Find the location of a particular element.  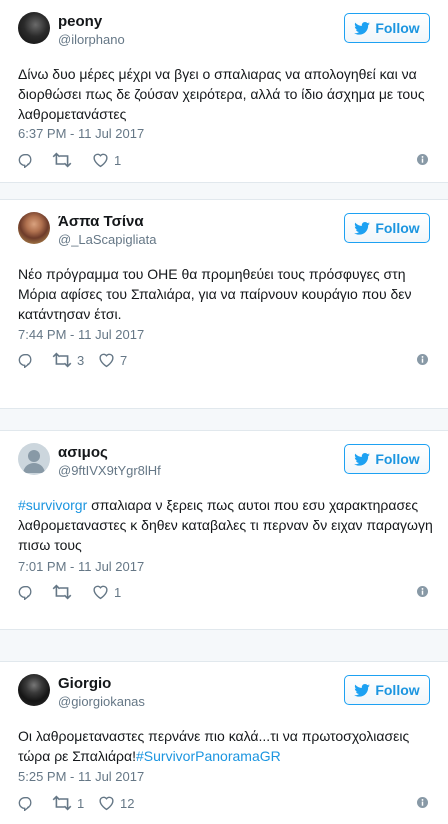

hashtag-link: #SurvivorPanoramaGR is located at coordinates (208, 756).